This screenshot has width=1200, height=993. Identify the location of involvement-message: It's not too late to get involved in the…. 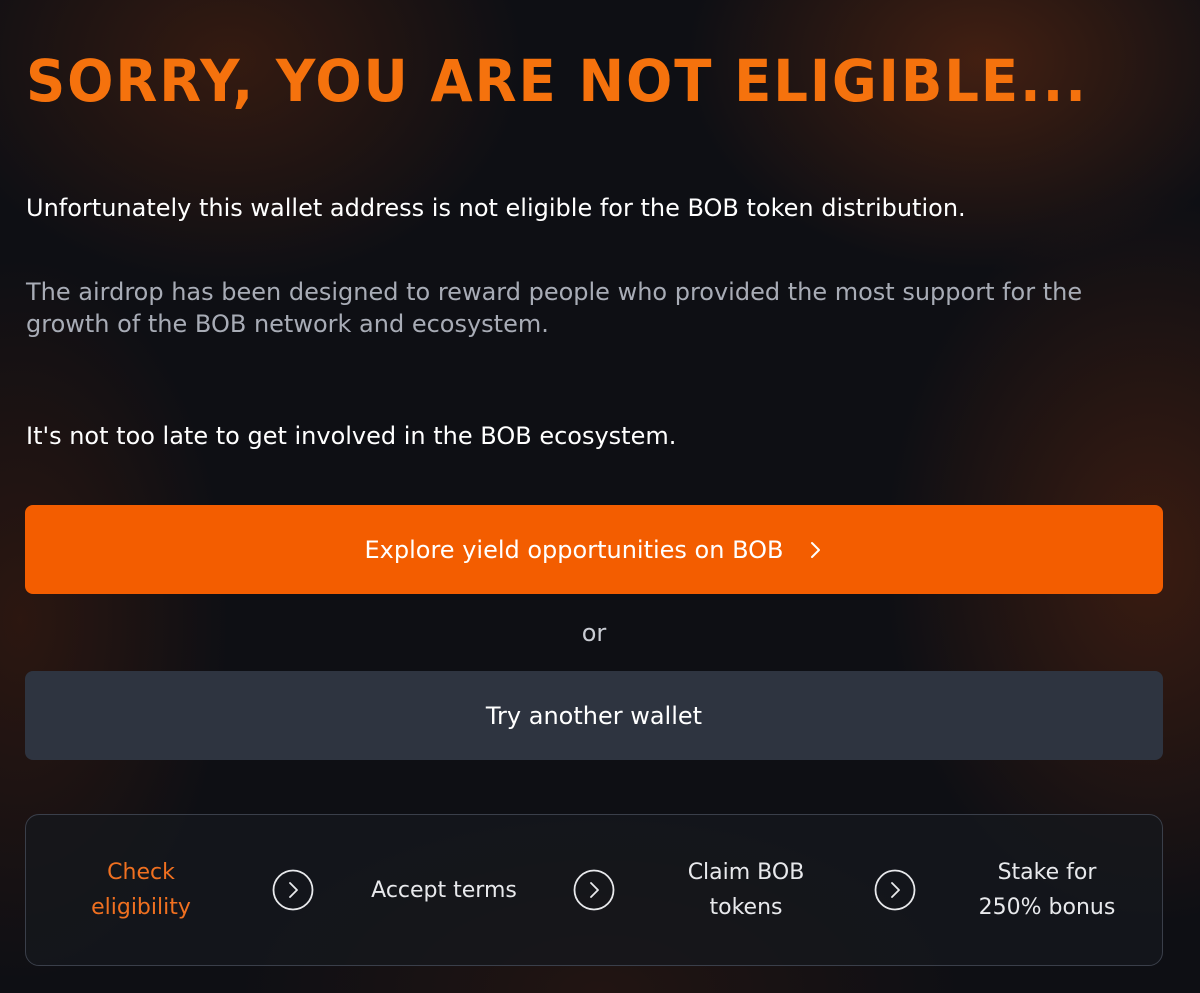
(351, 436).